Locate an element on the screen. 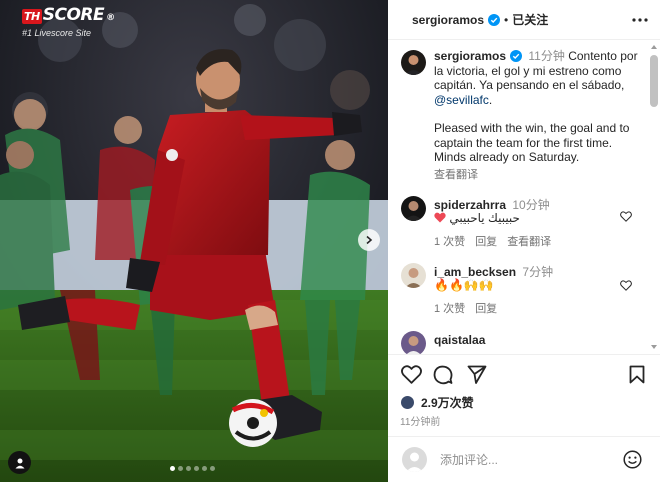 The height and width of the screenshot is (482, 660). see-translation-link: 查看翻译 is located at coordinates (456, 174).